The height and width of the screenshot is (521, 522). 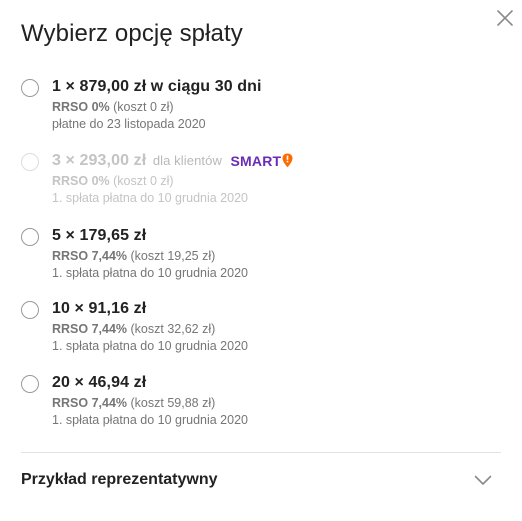 I want to click on option-amount: 20 × 46,94 zł, so click(x=99, y=382).